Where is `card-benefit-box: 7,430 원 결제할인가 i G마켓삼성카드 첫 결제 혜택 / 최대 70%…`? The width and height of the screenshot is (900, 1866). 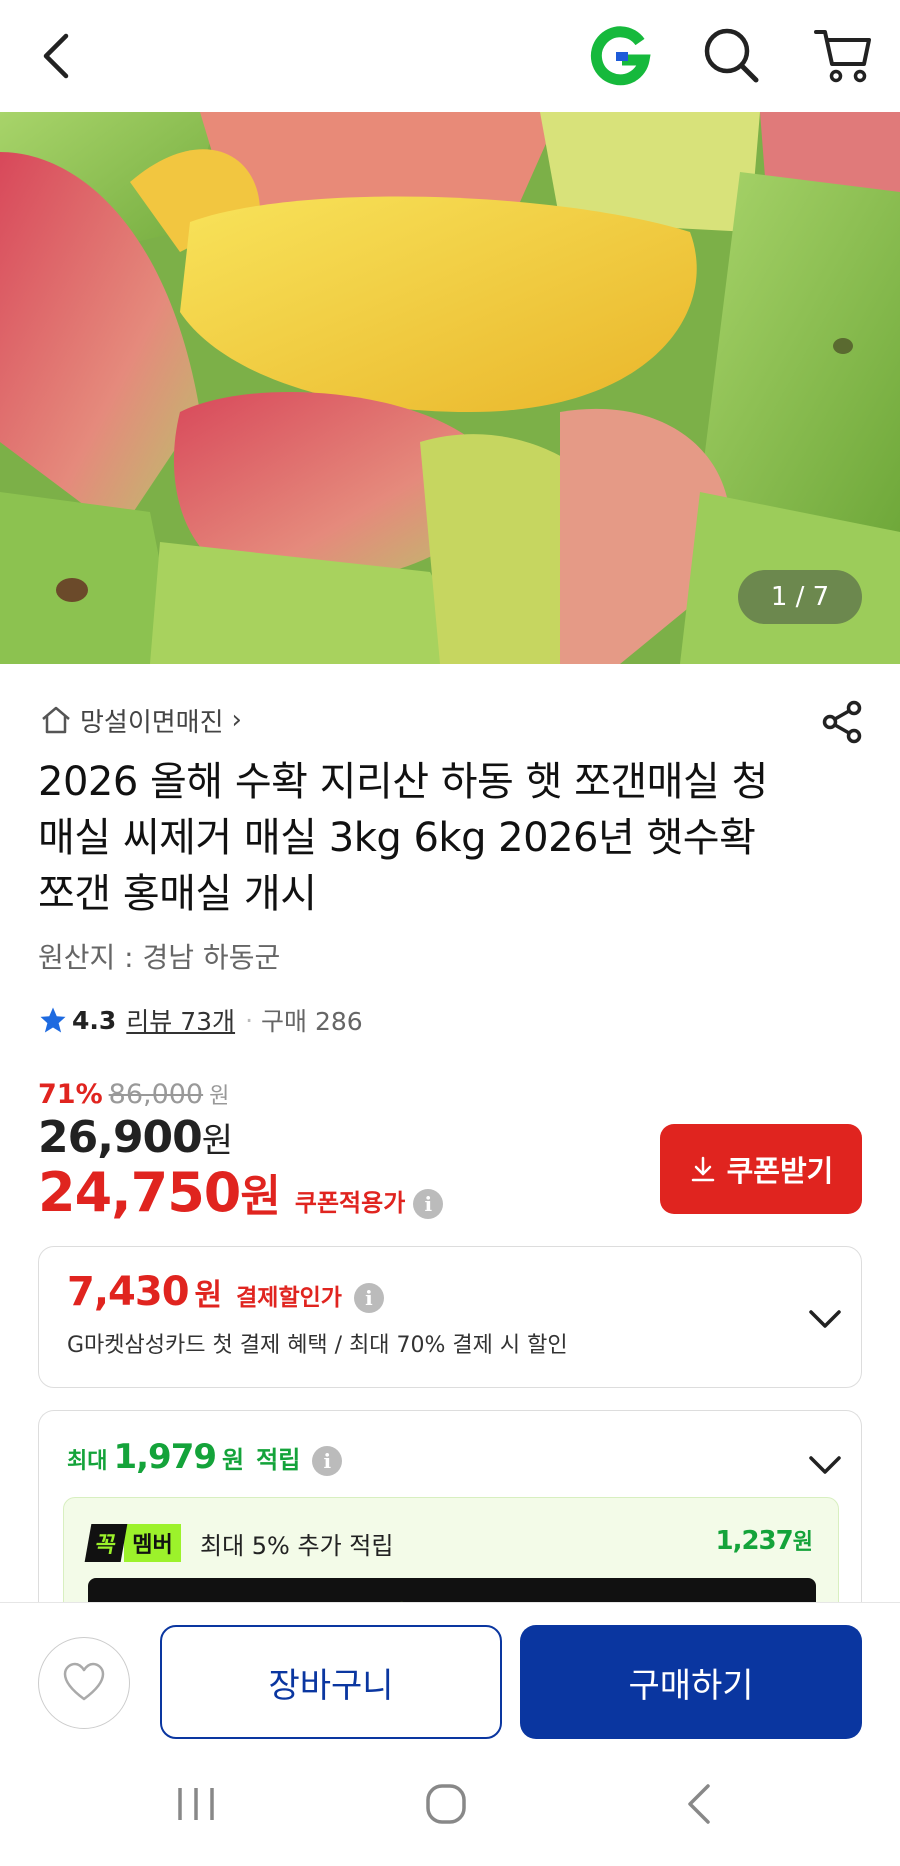
card-benefit-box: 7,430 원 결제할인가 i G마켓삼성카드 첫 결제 혜택 / 최대 70%… is located at coordinates (450, 1317).